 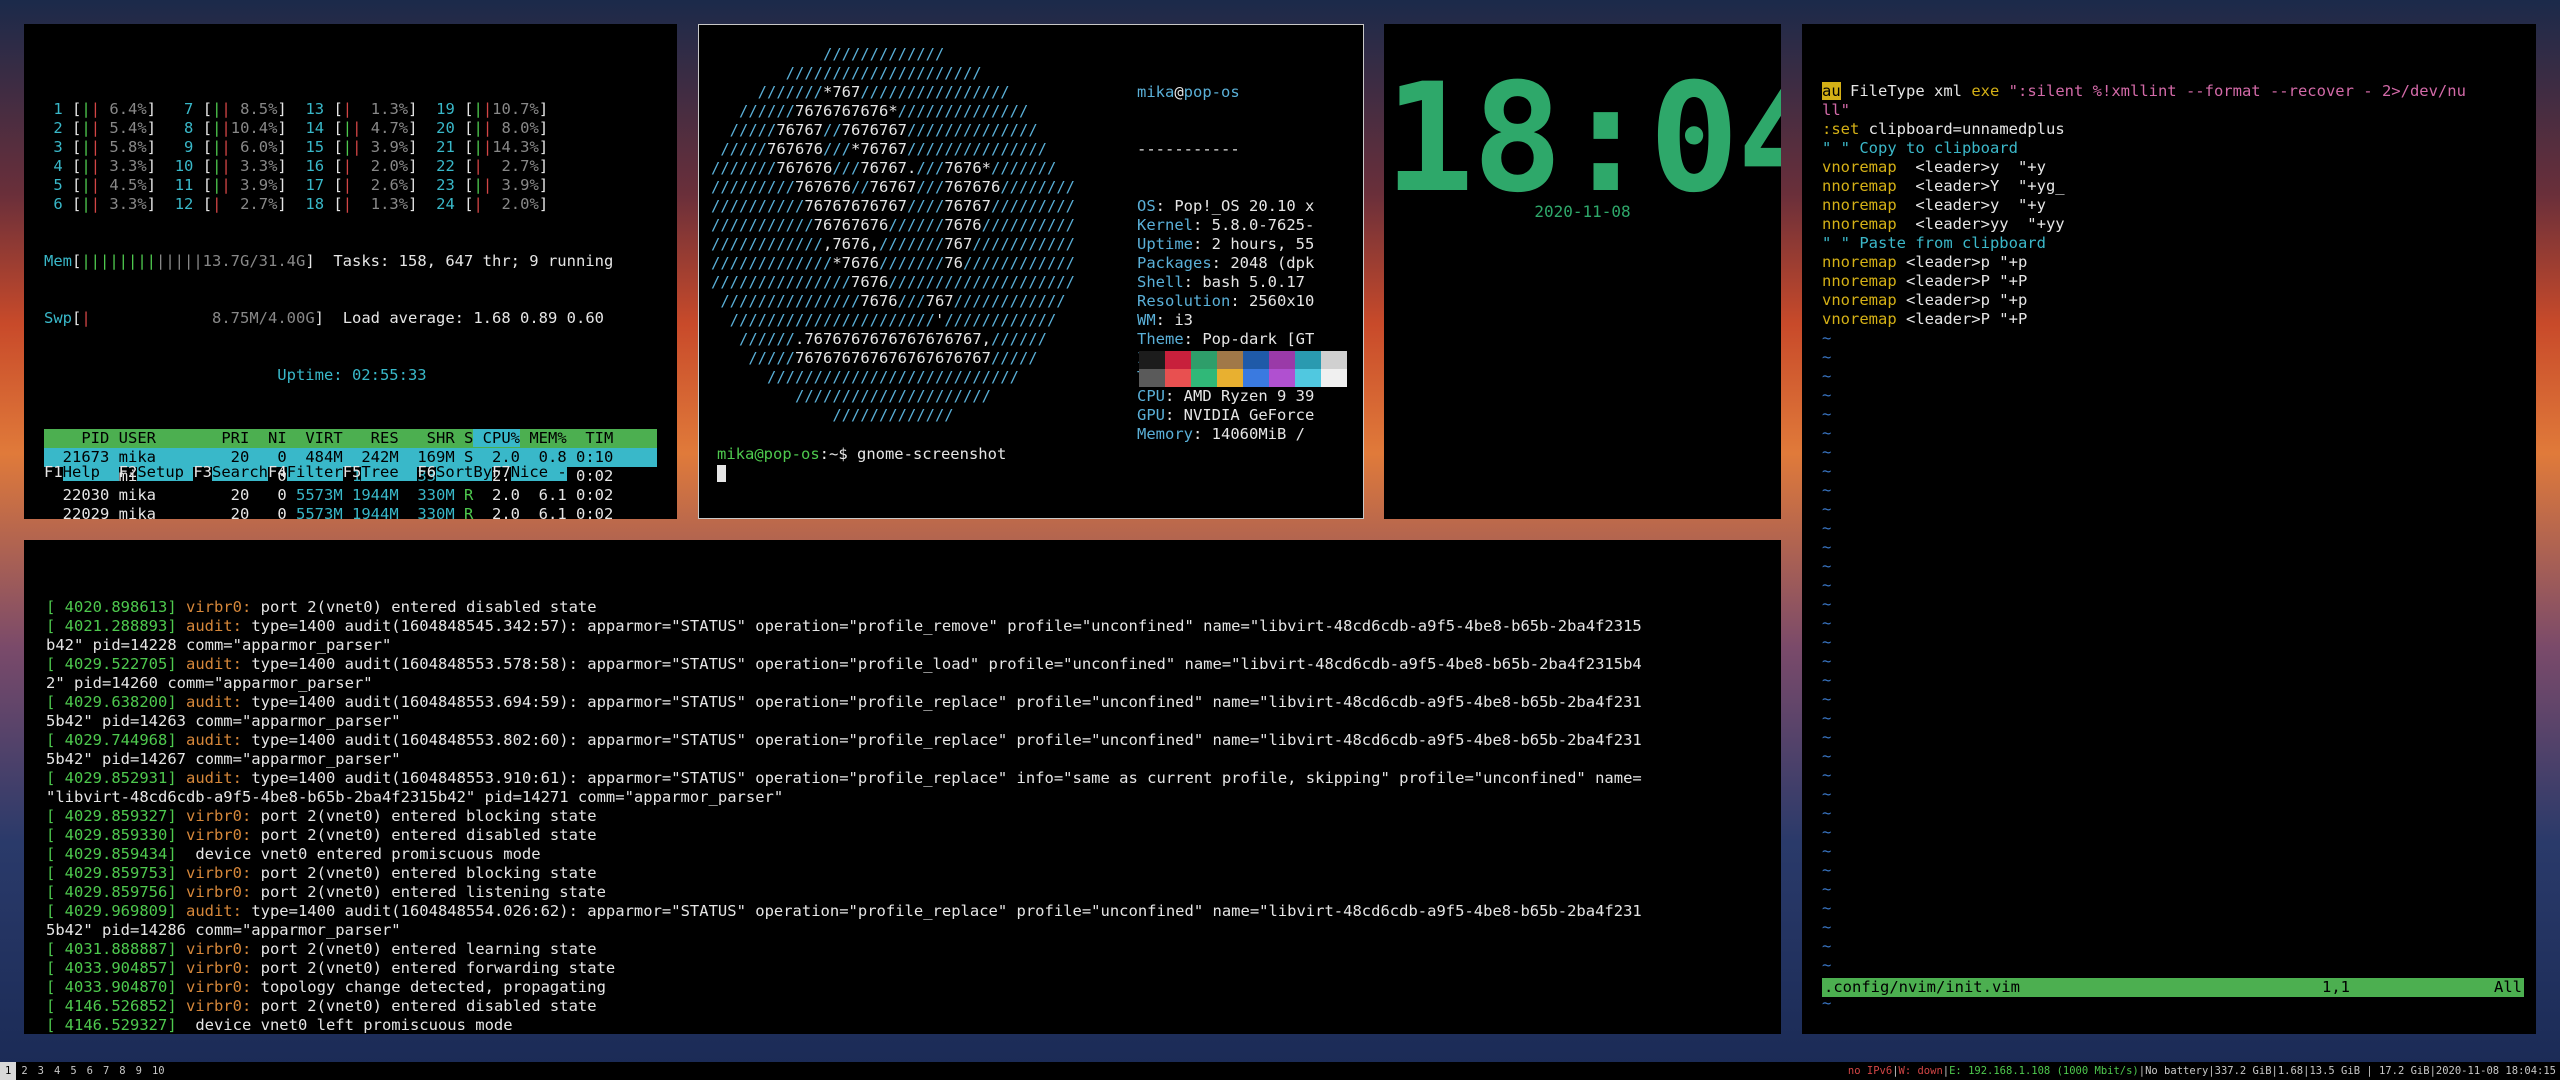 What do you see at coordinates (2179, 224) in the screenshot?
I see `code-line: nnoremap <leader>yy "+yy` at bounding box center [2179, 224].